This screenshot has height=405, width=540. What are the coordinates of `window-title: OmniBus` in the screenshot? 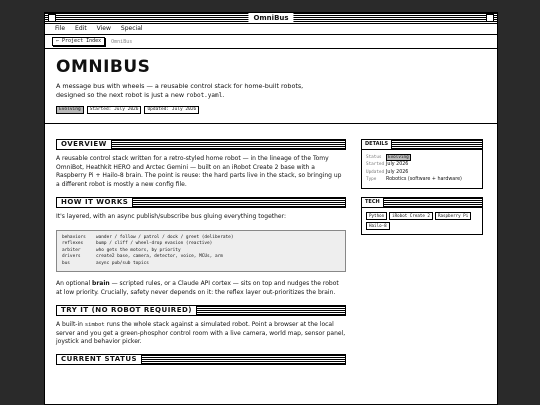 It's located at (271, 18).